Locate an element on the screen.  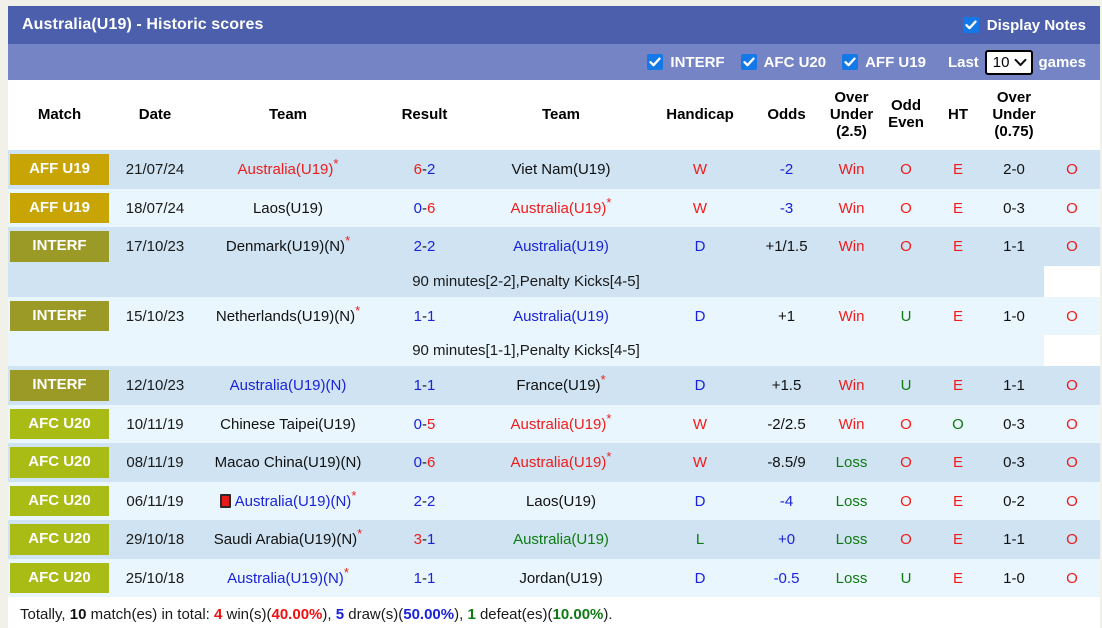
away-team-name: France(U19) is located at coordinates (558, 385).